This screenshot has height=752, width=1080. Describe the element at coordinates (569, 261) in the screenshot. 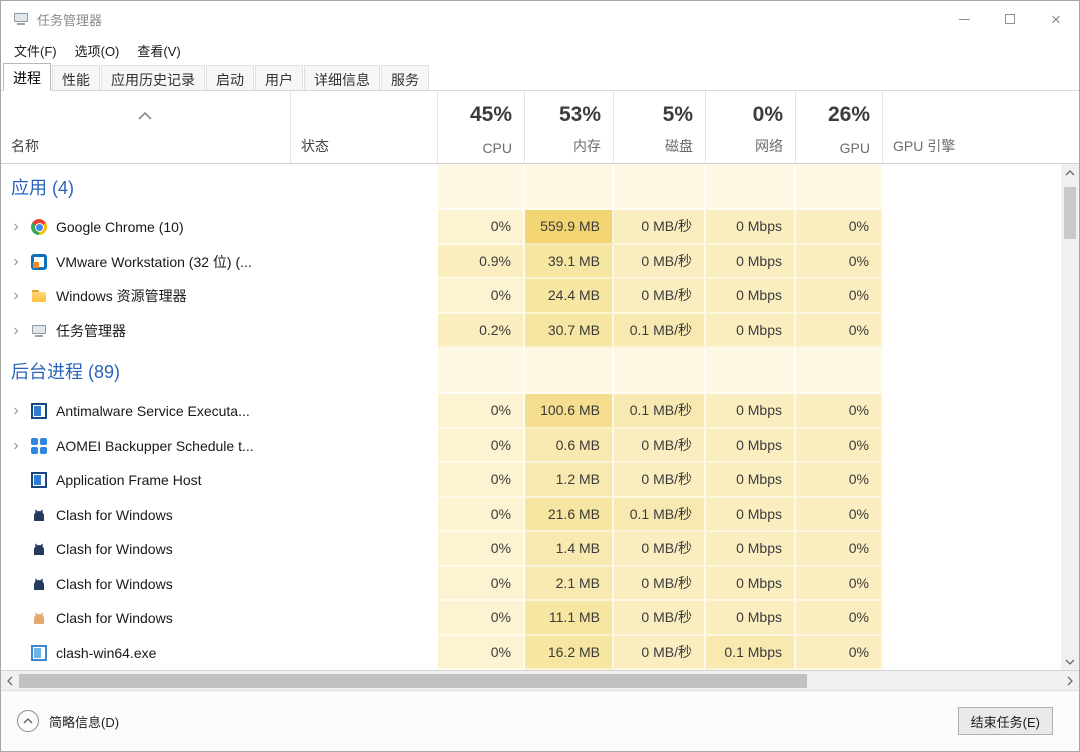

I see `memory-cell: 39.1 MB` at that location.